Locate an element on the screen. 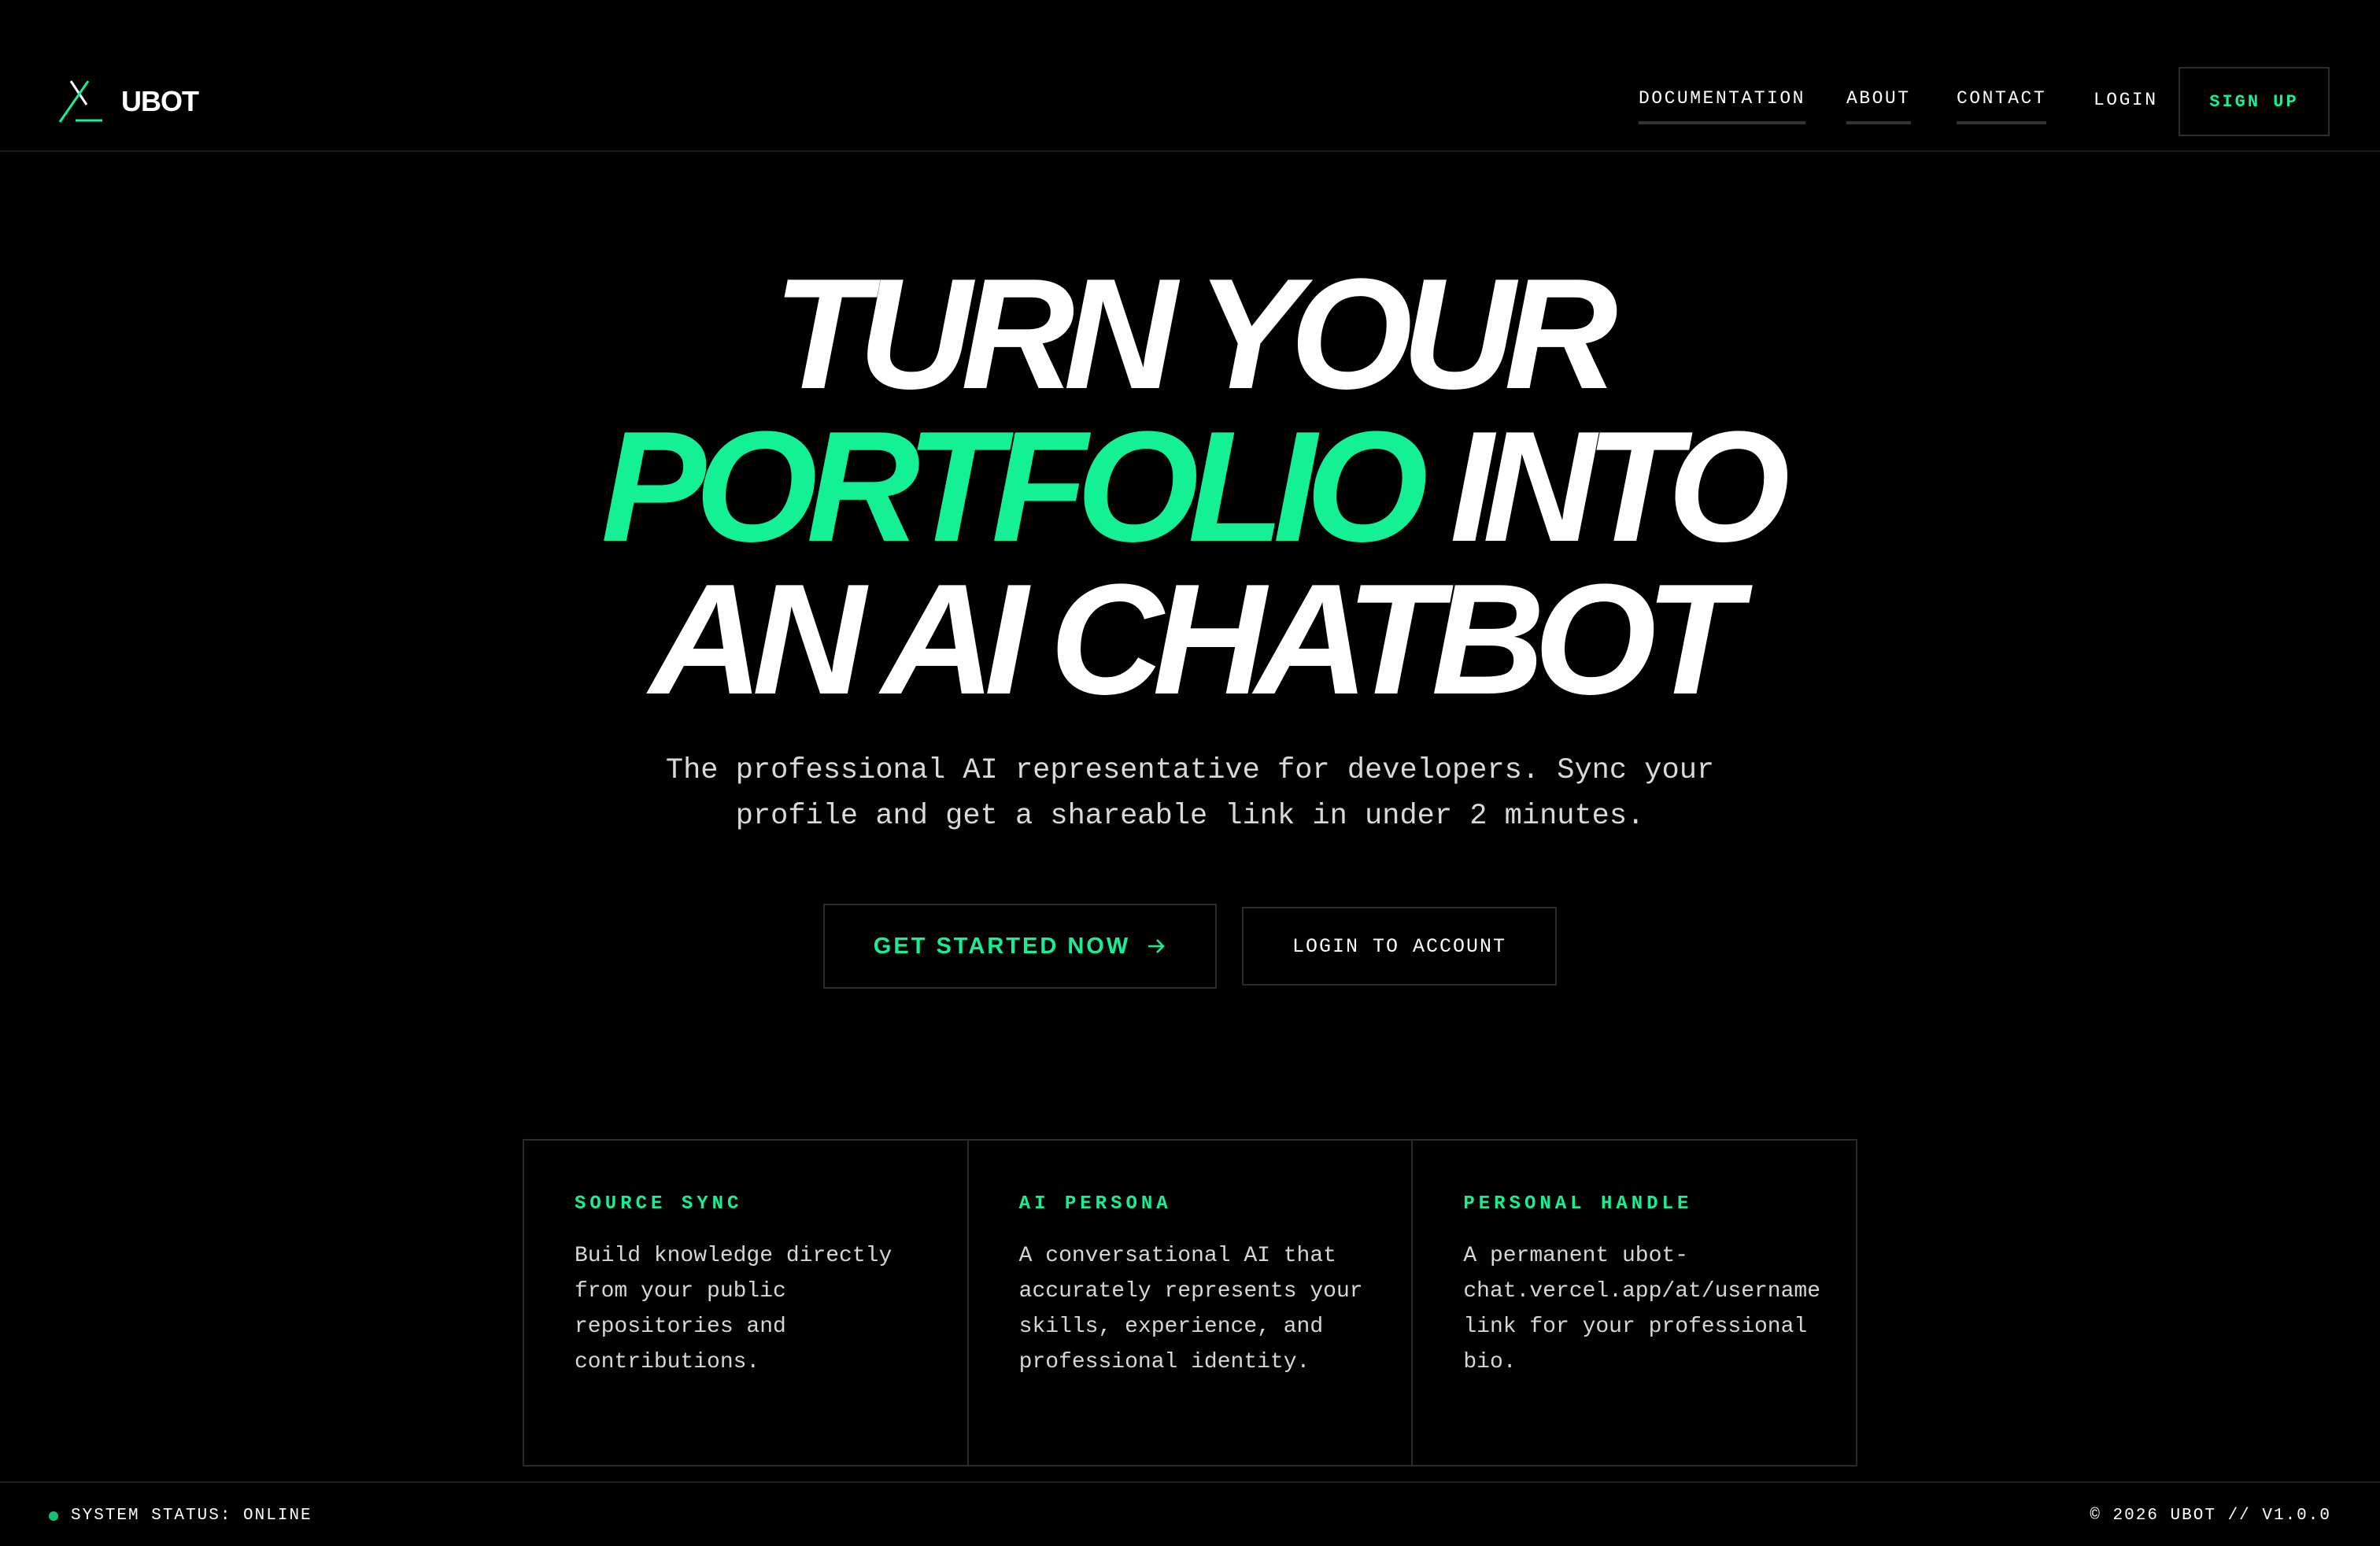 This screenshot has width=2380, height=1546. brand-logo: UBOT is located at coordinates (128, 101).